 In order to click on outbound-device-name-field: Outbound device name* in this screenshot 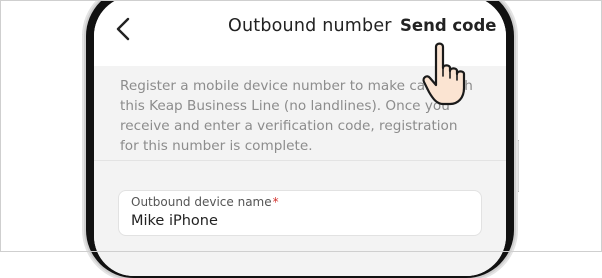, I will do `click(300, 213)`.